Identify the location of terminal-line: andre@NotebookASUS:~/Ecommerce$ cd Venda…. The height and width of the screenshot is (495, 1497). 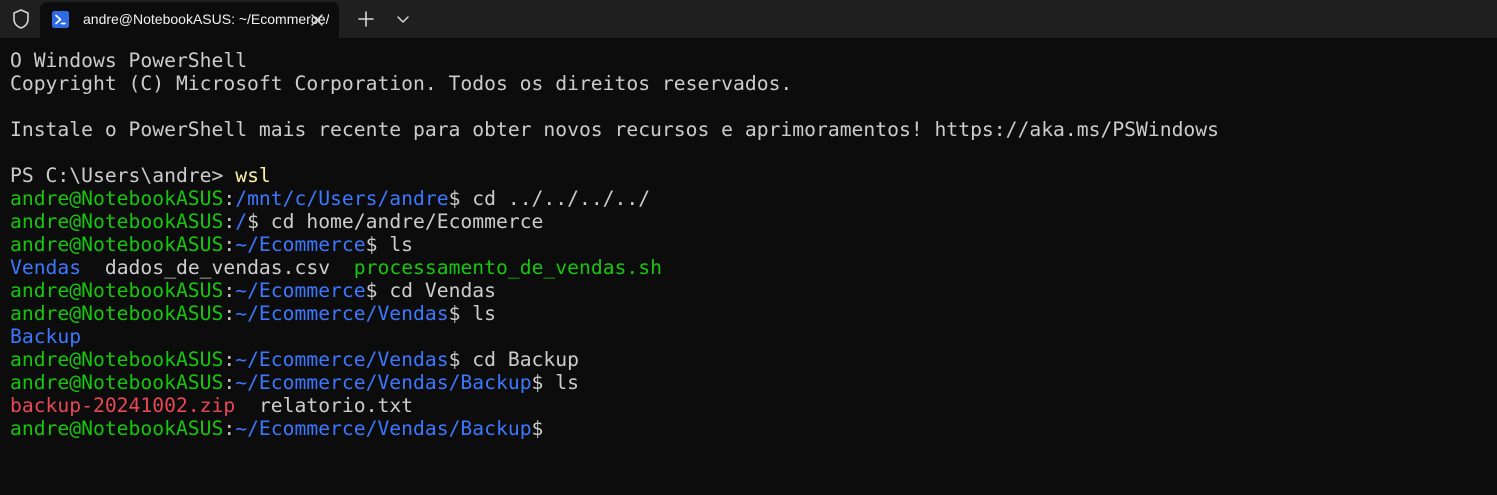
(750, 290).